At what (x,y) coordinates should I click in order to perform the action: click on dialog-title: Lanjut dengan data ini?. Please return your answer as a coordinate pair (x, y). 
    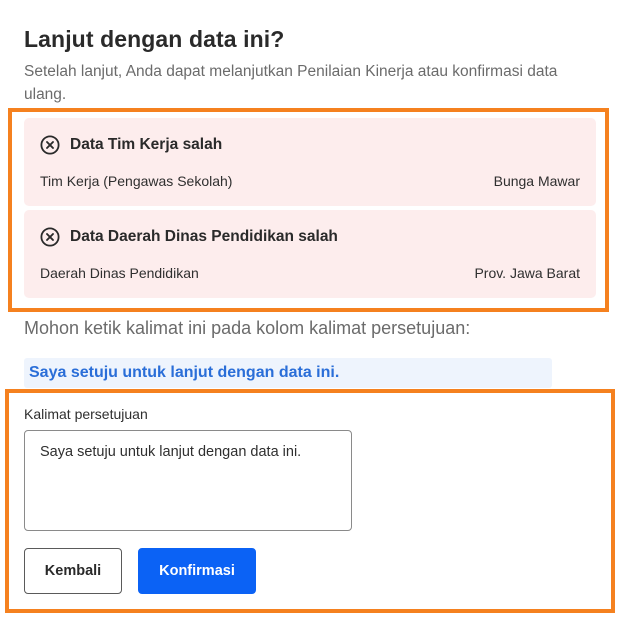
    Looking at the image, I should click on (154, 39).